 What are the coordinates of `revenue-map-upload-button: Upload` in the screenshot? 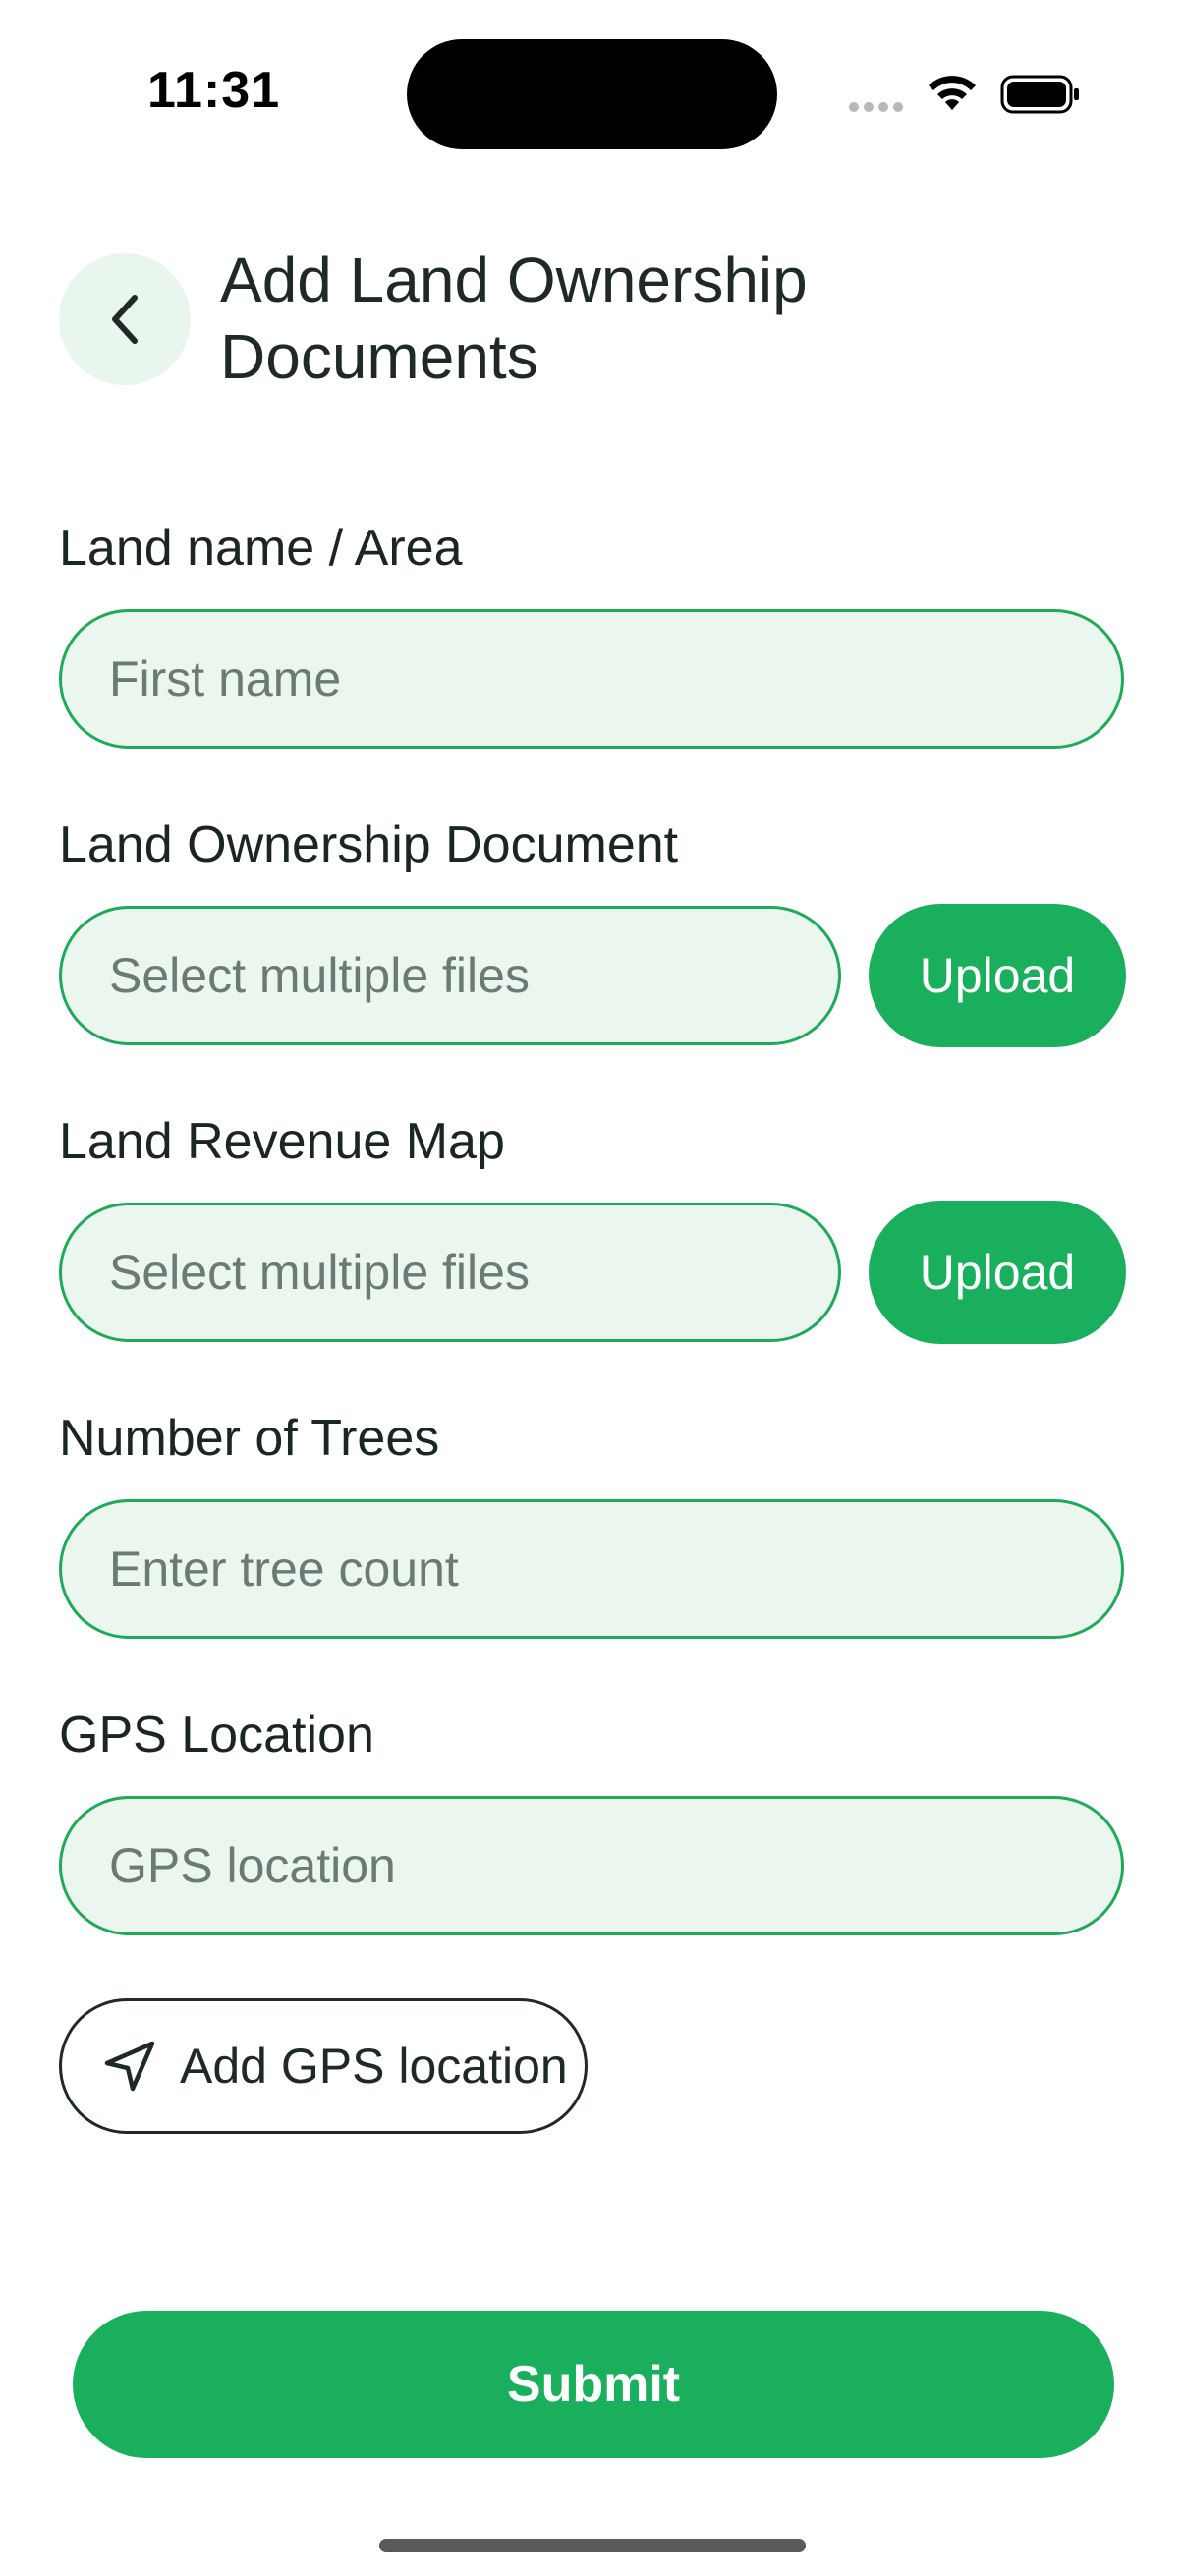 It's located at (998, 1272).